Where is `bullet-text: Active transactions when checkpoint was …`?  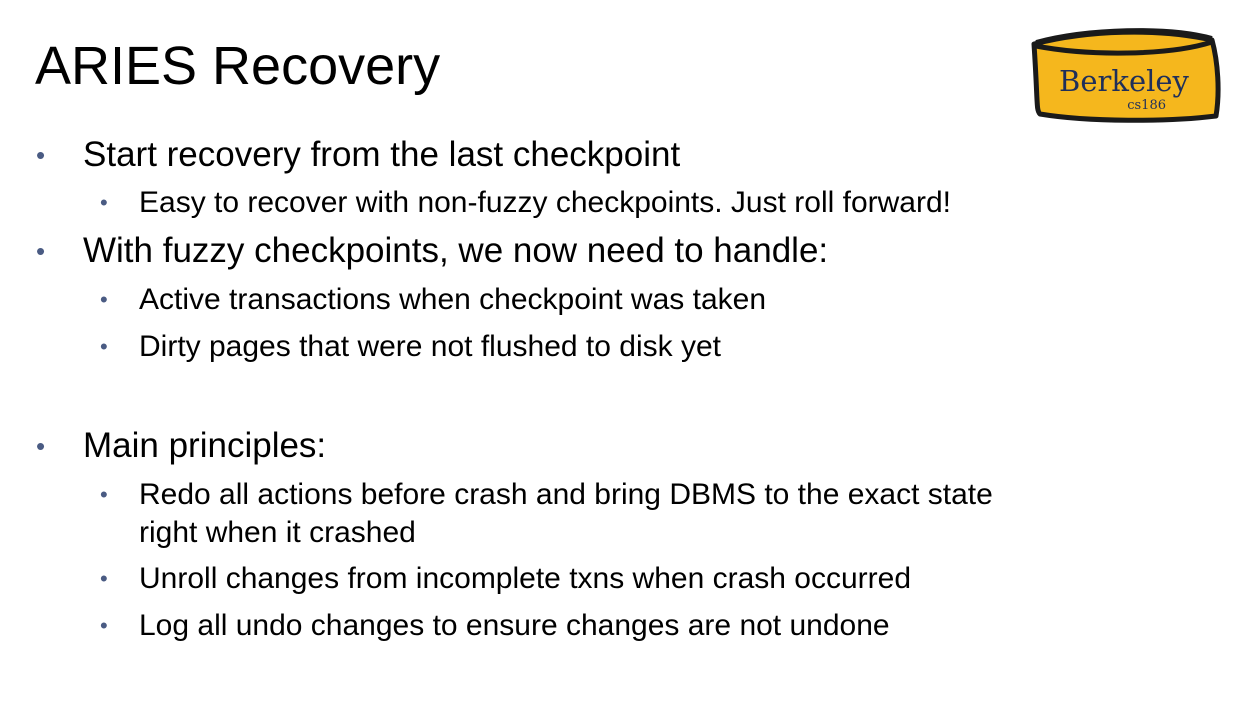
bullet-text: Active transactions when checkpoint was … is located at coordinates (452, 299).